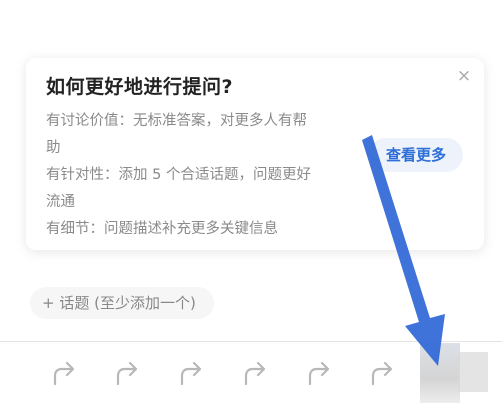  I want to click on tips-line-5: 有细节：问题描述补充更多关键信息, so click(162, 229).